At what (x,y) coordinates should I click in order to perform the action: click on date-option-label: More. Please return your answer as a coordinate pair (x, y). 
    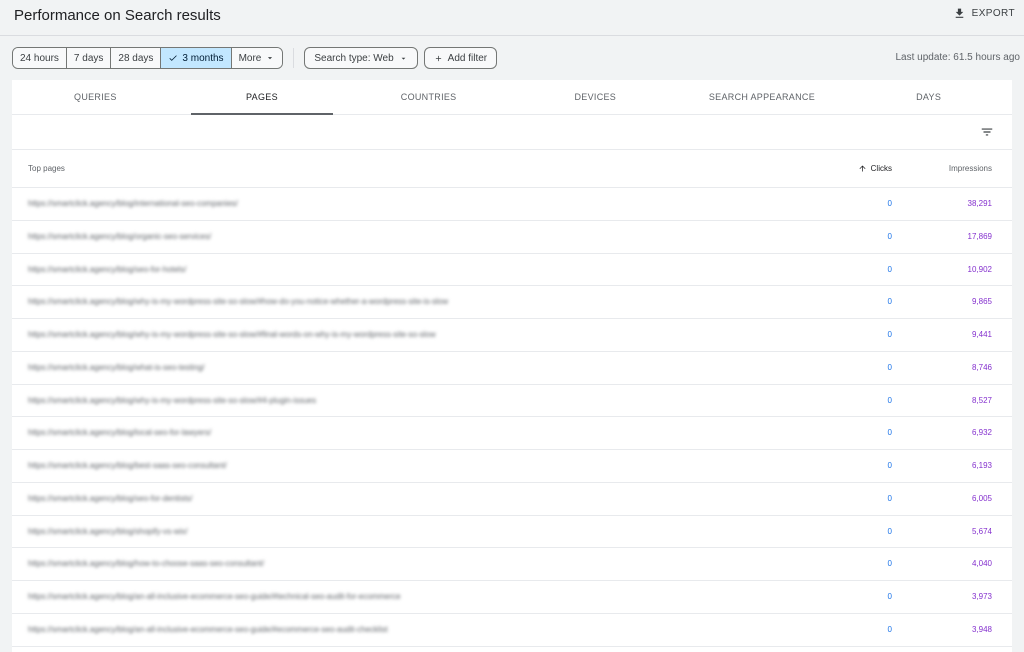
    Looking at the image, I should click on (250, 58).